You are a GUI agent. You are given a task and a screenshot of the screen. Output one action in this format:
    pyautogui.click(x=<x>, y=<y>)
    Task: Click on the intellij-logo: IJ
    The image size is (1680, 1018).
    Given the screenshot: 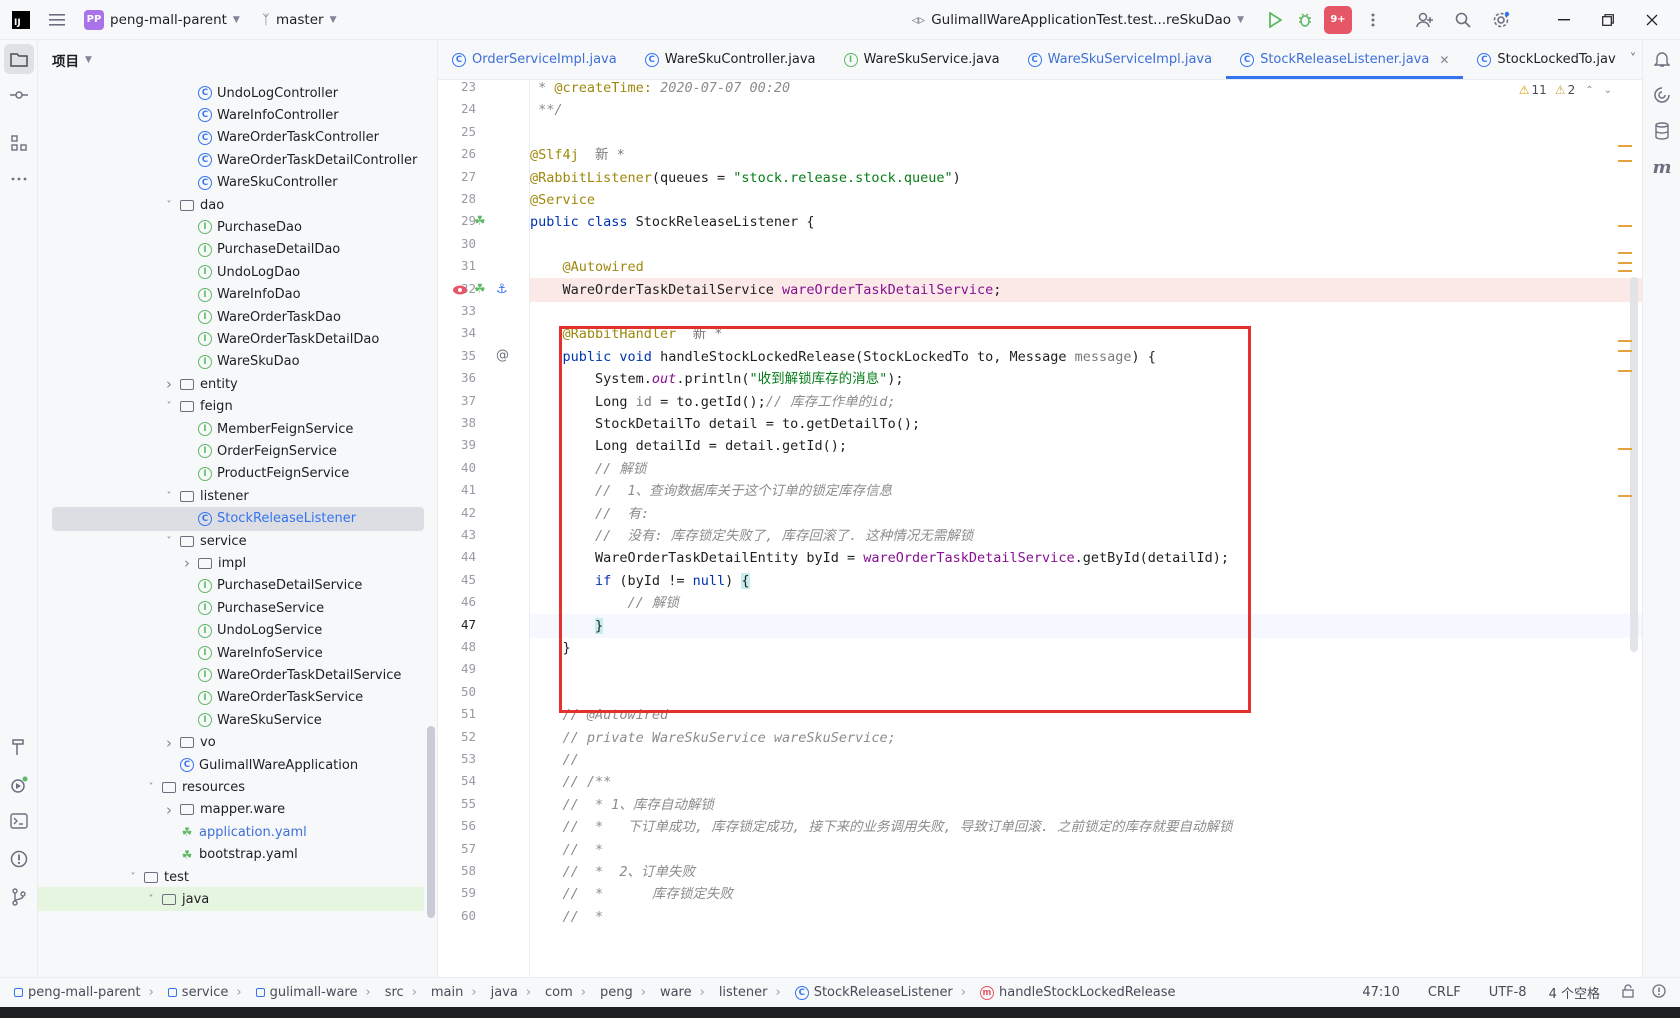 What is the action you would take?
    pyautogui.click(x=21, y=19)
    